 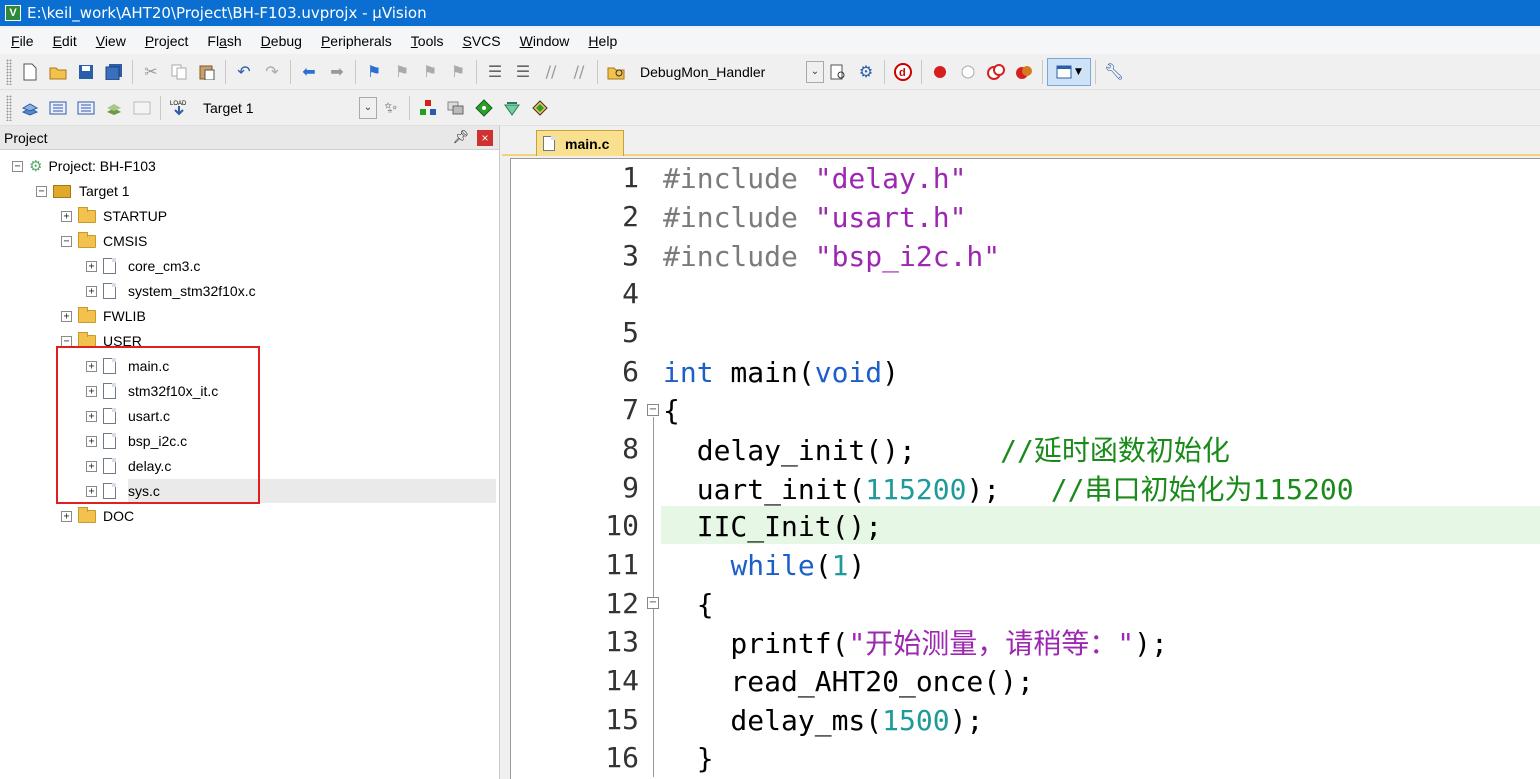 I want to click on file-icon, so click(x=549, y=143).